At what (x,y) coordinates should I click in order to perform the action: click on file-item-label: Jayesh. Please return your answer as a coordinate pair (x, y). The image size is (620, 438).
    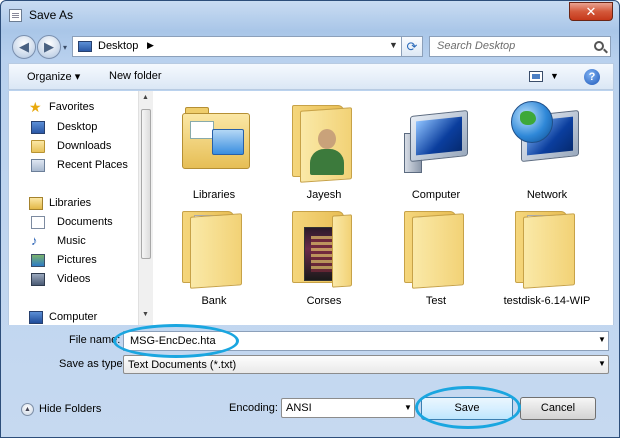
    Looking at the image, I should click on (324, 195).